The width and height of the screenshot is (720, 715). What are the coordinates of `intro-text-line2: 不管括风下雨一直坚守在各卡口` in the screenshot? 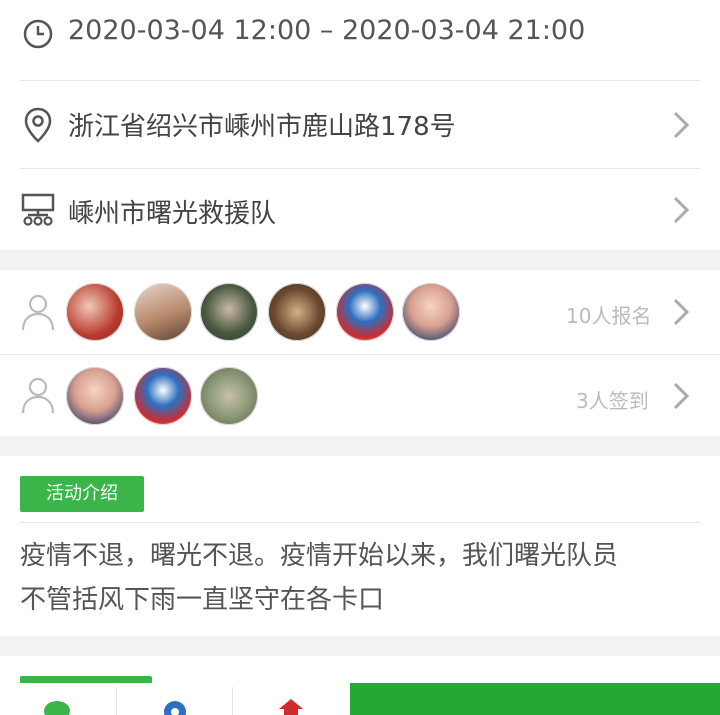 It's located at (202, 600).